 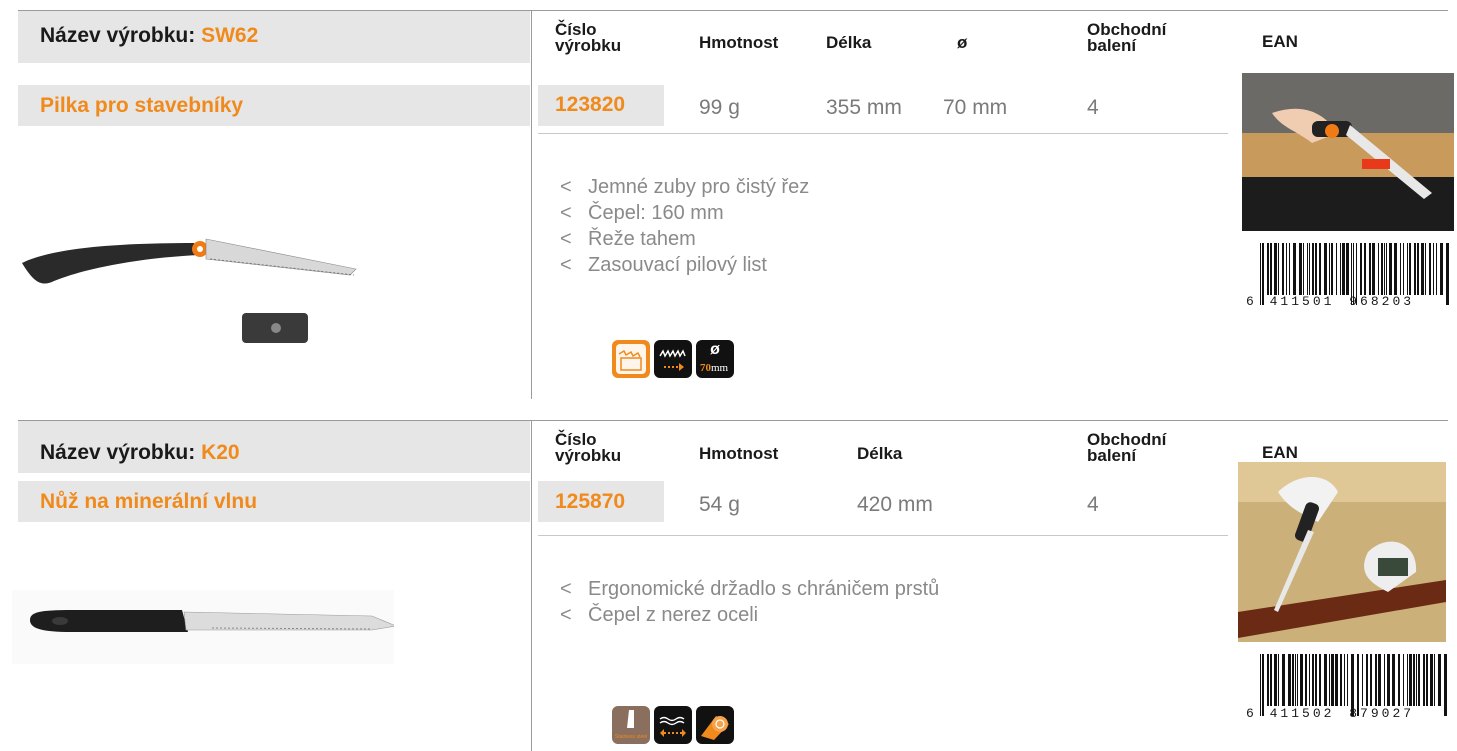 What do you see at coordinates (1348, 152) in the screenshot?
I see `application-photo-saw` at bounding box center [1348, 152].